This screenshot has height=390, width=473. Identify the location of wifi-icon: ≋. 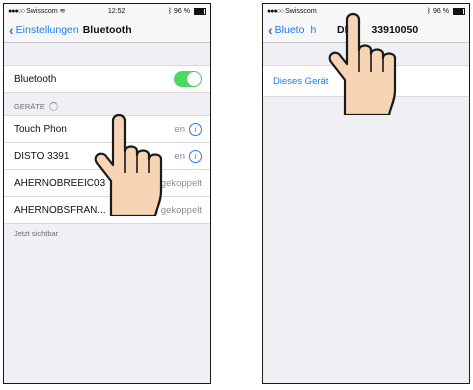
(62, 11).